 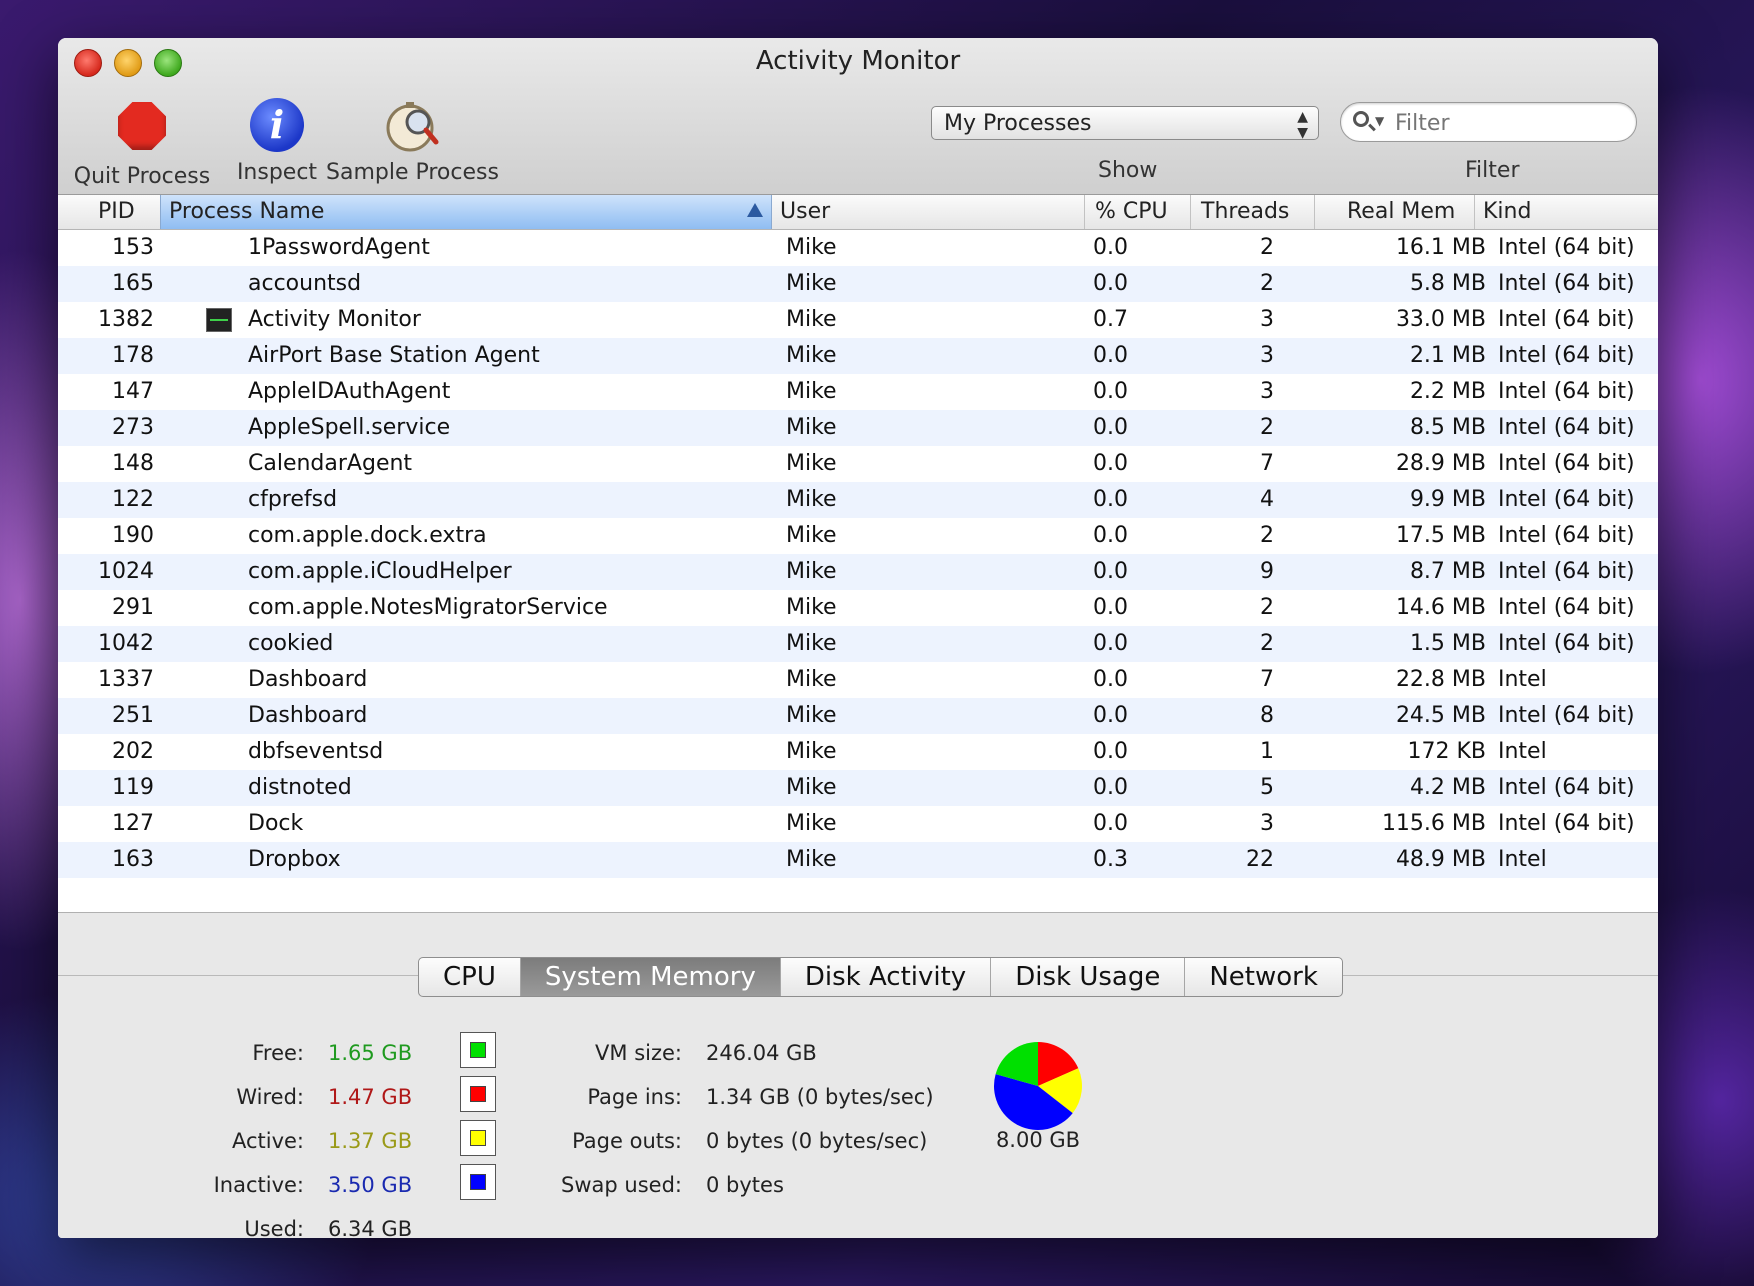 What do you see at coordinates (1267, 715) in the screenshot?
I see `threads-cell: 8` at bounding box center [1267, 715].